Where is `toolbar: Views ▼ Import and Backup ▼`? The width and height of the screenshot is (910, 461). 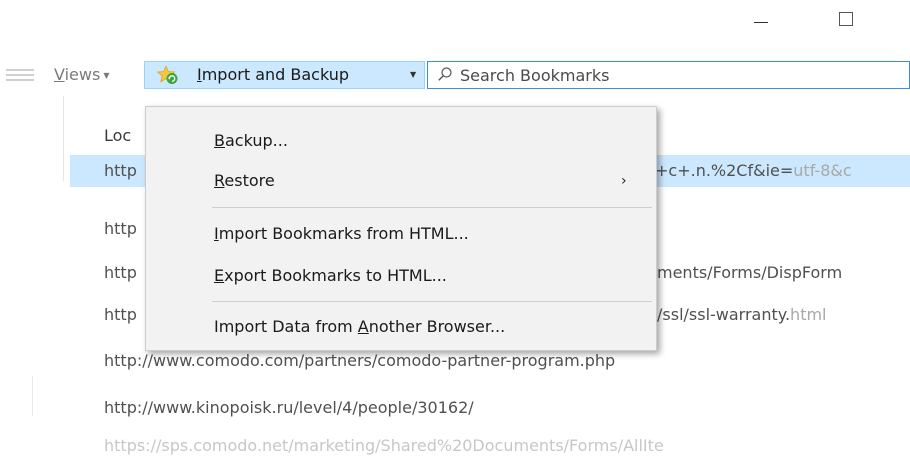 toolbar: Views ▼ Import and Backup ▼ is located at coordinates (455, 75).